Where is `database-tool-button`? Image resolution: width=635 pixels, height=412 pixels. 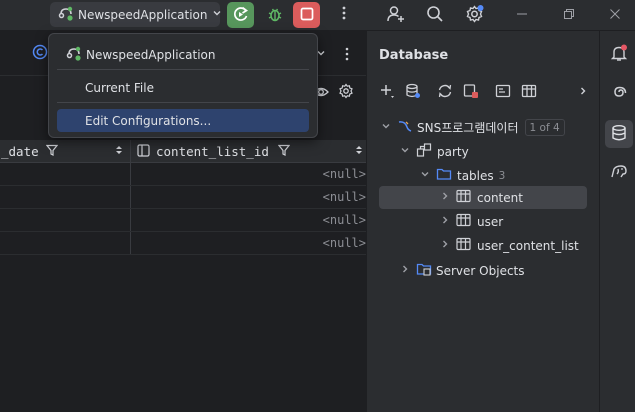
database-tool-button is located at coordinates (619, 134).